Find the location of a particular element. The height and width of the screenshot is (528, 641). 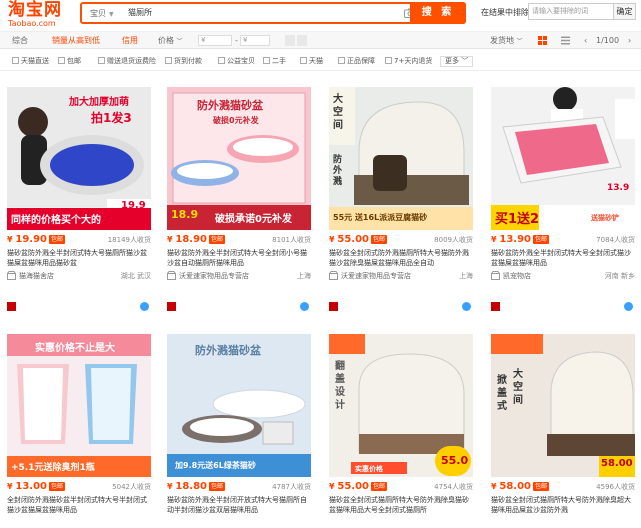

filter-option: 二手 is located at coordinates (274, 61).